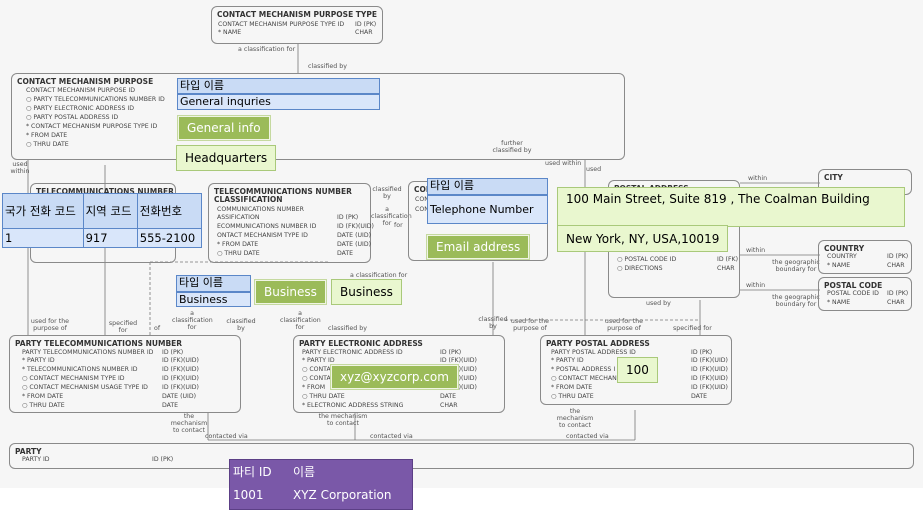 Image resolution: width=923 pixels, height=516 pixels. Describe the element at coordinates (248, 495) in the screenshot. I see `party-table-cell: 1001` at that location.